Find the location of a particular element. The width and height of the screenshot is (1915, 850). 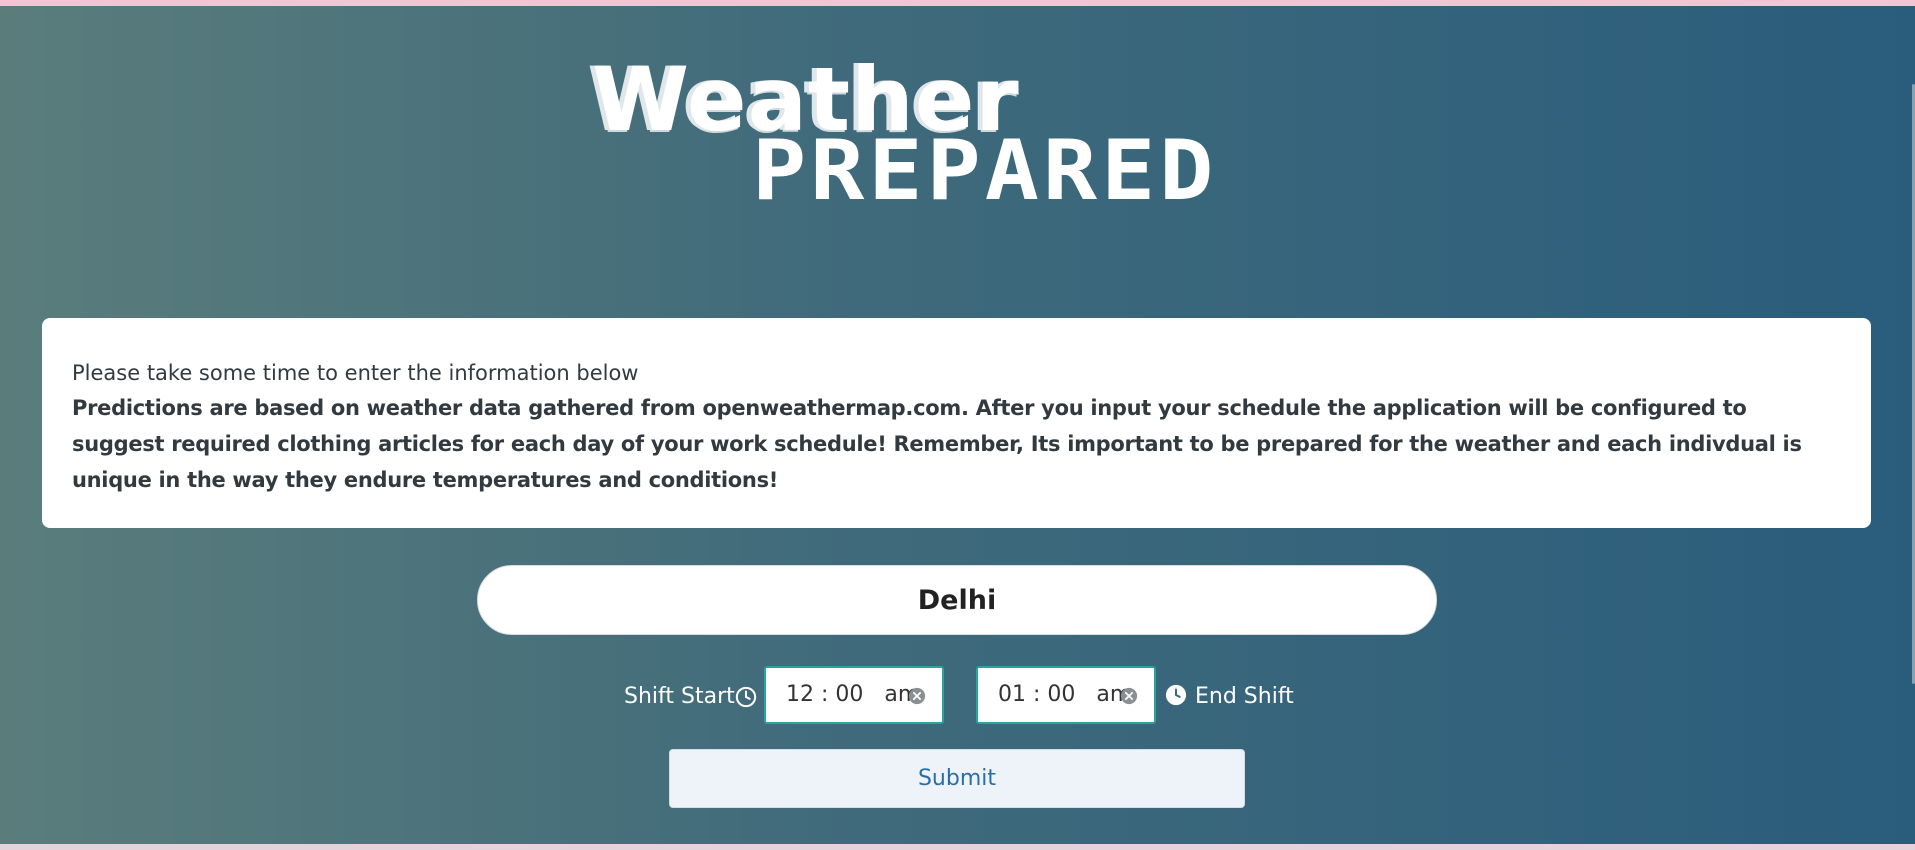

shift-end-time-value: 01 : 00 am is located at coordinates (1065, 694).